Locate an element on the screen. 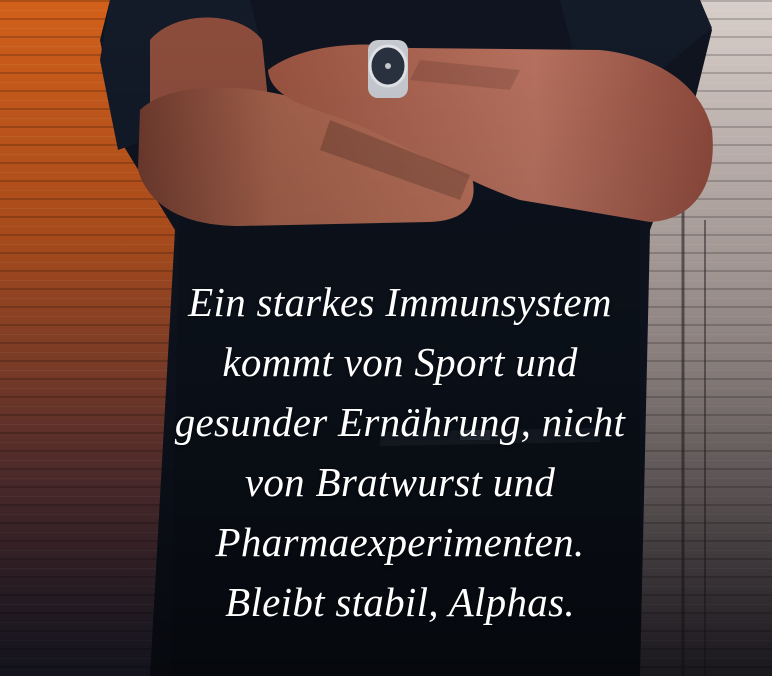  caption-line: von Bratwurst und is located at coordinates (400, 482).